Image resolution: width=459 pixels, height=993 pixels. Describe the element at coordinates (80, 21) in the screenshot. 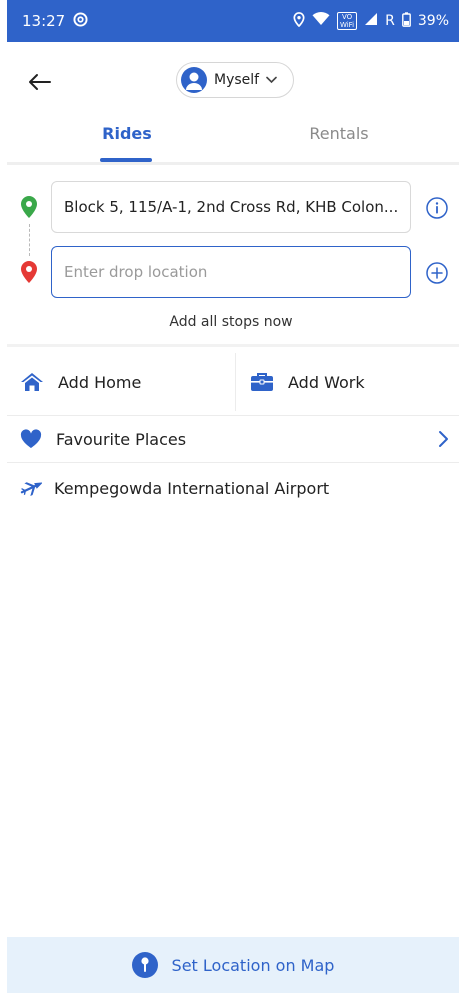

I see `notification-icon` at that location.